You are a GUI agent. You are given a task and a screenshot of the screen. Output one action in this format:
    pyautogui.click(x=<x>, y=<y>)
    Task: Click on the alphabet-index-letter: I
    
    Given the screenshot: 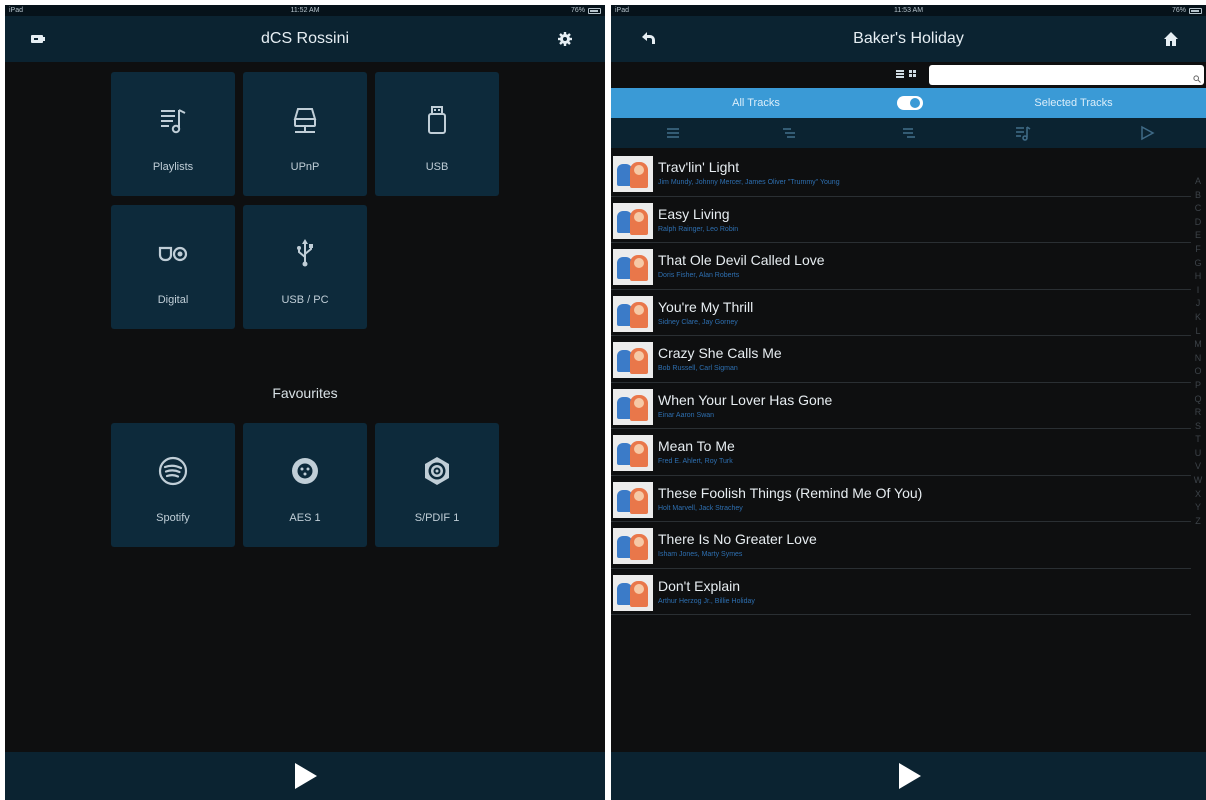 What is the action you would take?
    pyautogui.click(x=1198, y=291)
    